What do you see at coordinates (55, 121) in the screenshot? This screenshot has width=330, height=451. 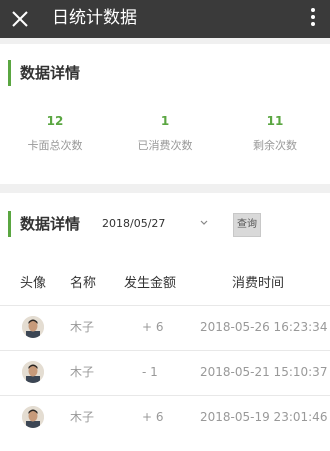 I see `stat-total-value: 12` at bounding box center [55, 121].